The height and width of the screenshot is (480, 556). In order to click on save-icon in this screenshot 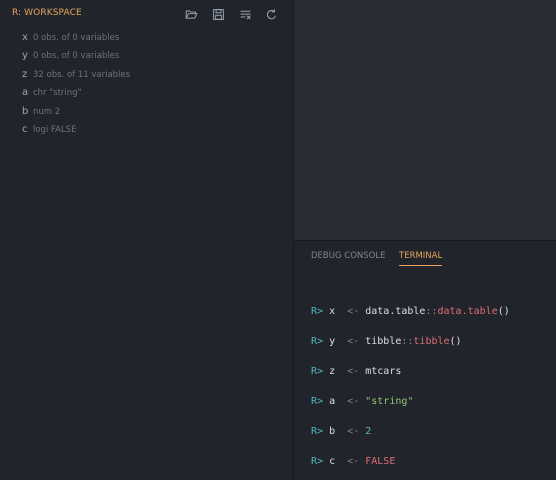, I will do `click(218, 14)`.